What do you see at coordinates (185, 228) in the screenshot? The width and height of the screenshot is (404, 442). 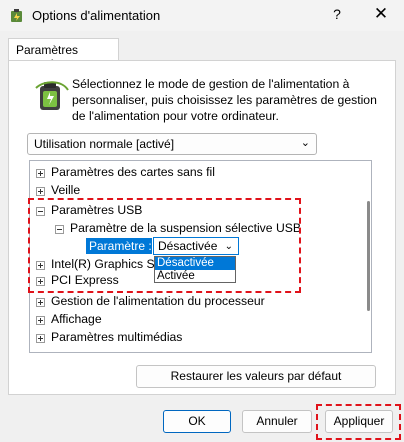 I see `tree-item-usb-selective-suspend: Paramètre de la suspension sélective USB` at bounding box center [185, 228].